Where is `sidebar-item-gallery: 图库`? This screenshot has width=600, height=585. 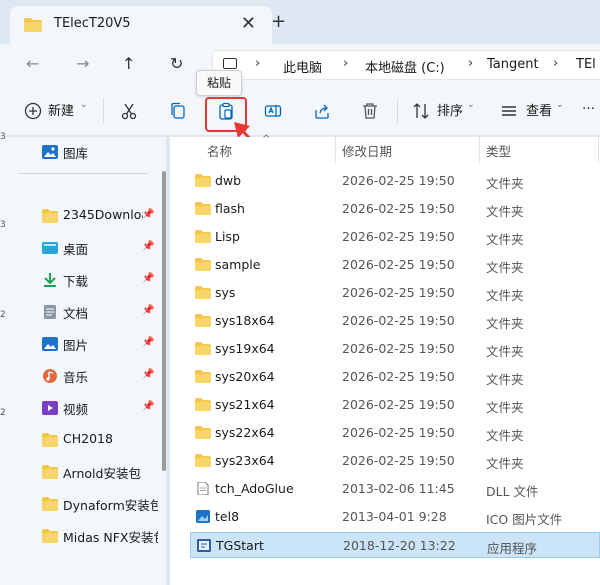 sidebar-item-gallery: 图库 is located at coordinates (99, 152).